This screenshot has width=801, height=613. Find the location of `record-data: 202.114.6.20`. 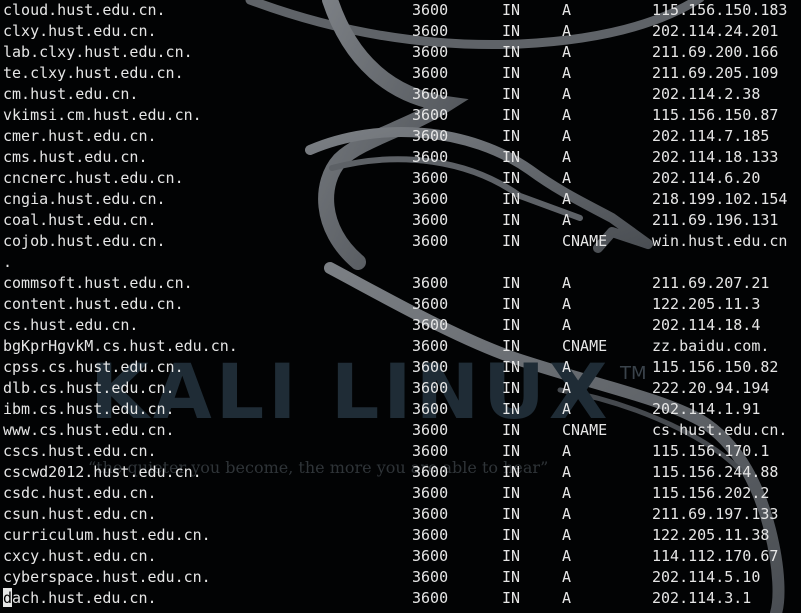

record-data: 202.114.6.20 is located at coordinates (706, 178).